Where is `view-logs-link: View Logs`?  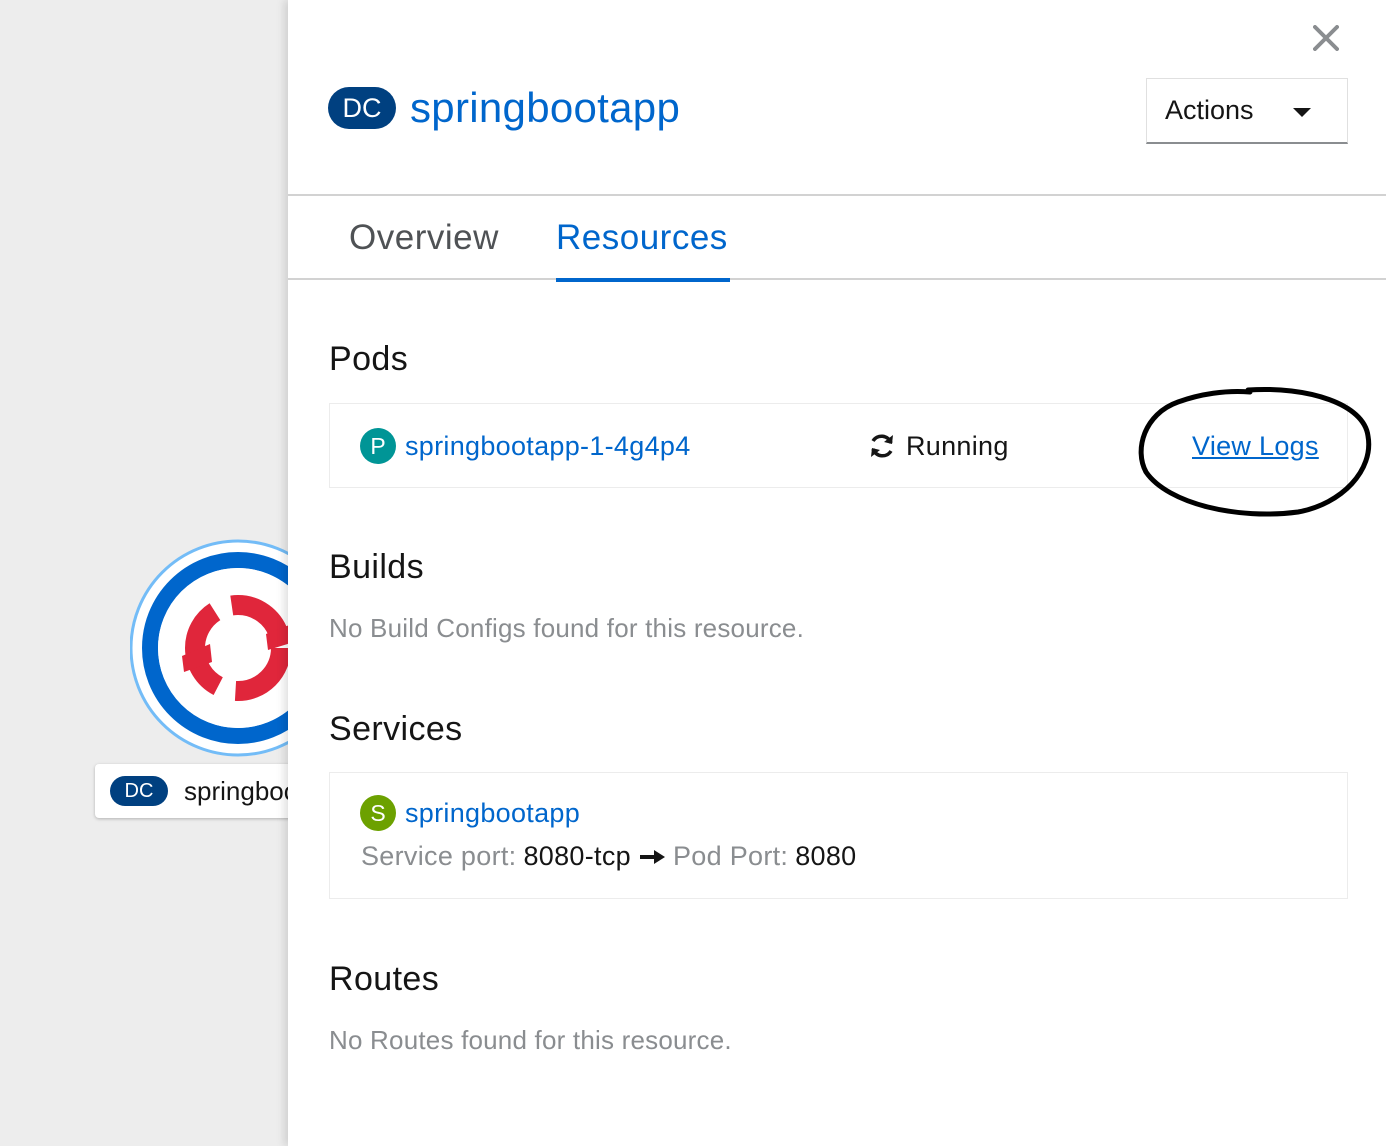
view-logs-link: View Logs is located at coordinates (1255, 446).